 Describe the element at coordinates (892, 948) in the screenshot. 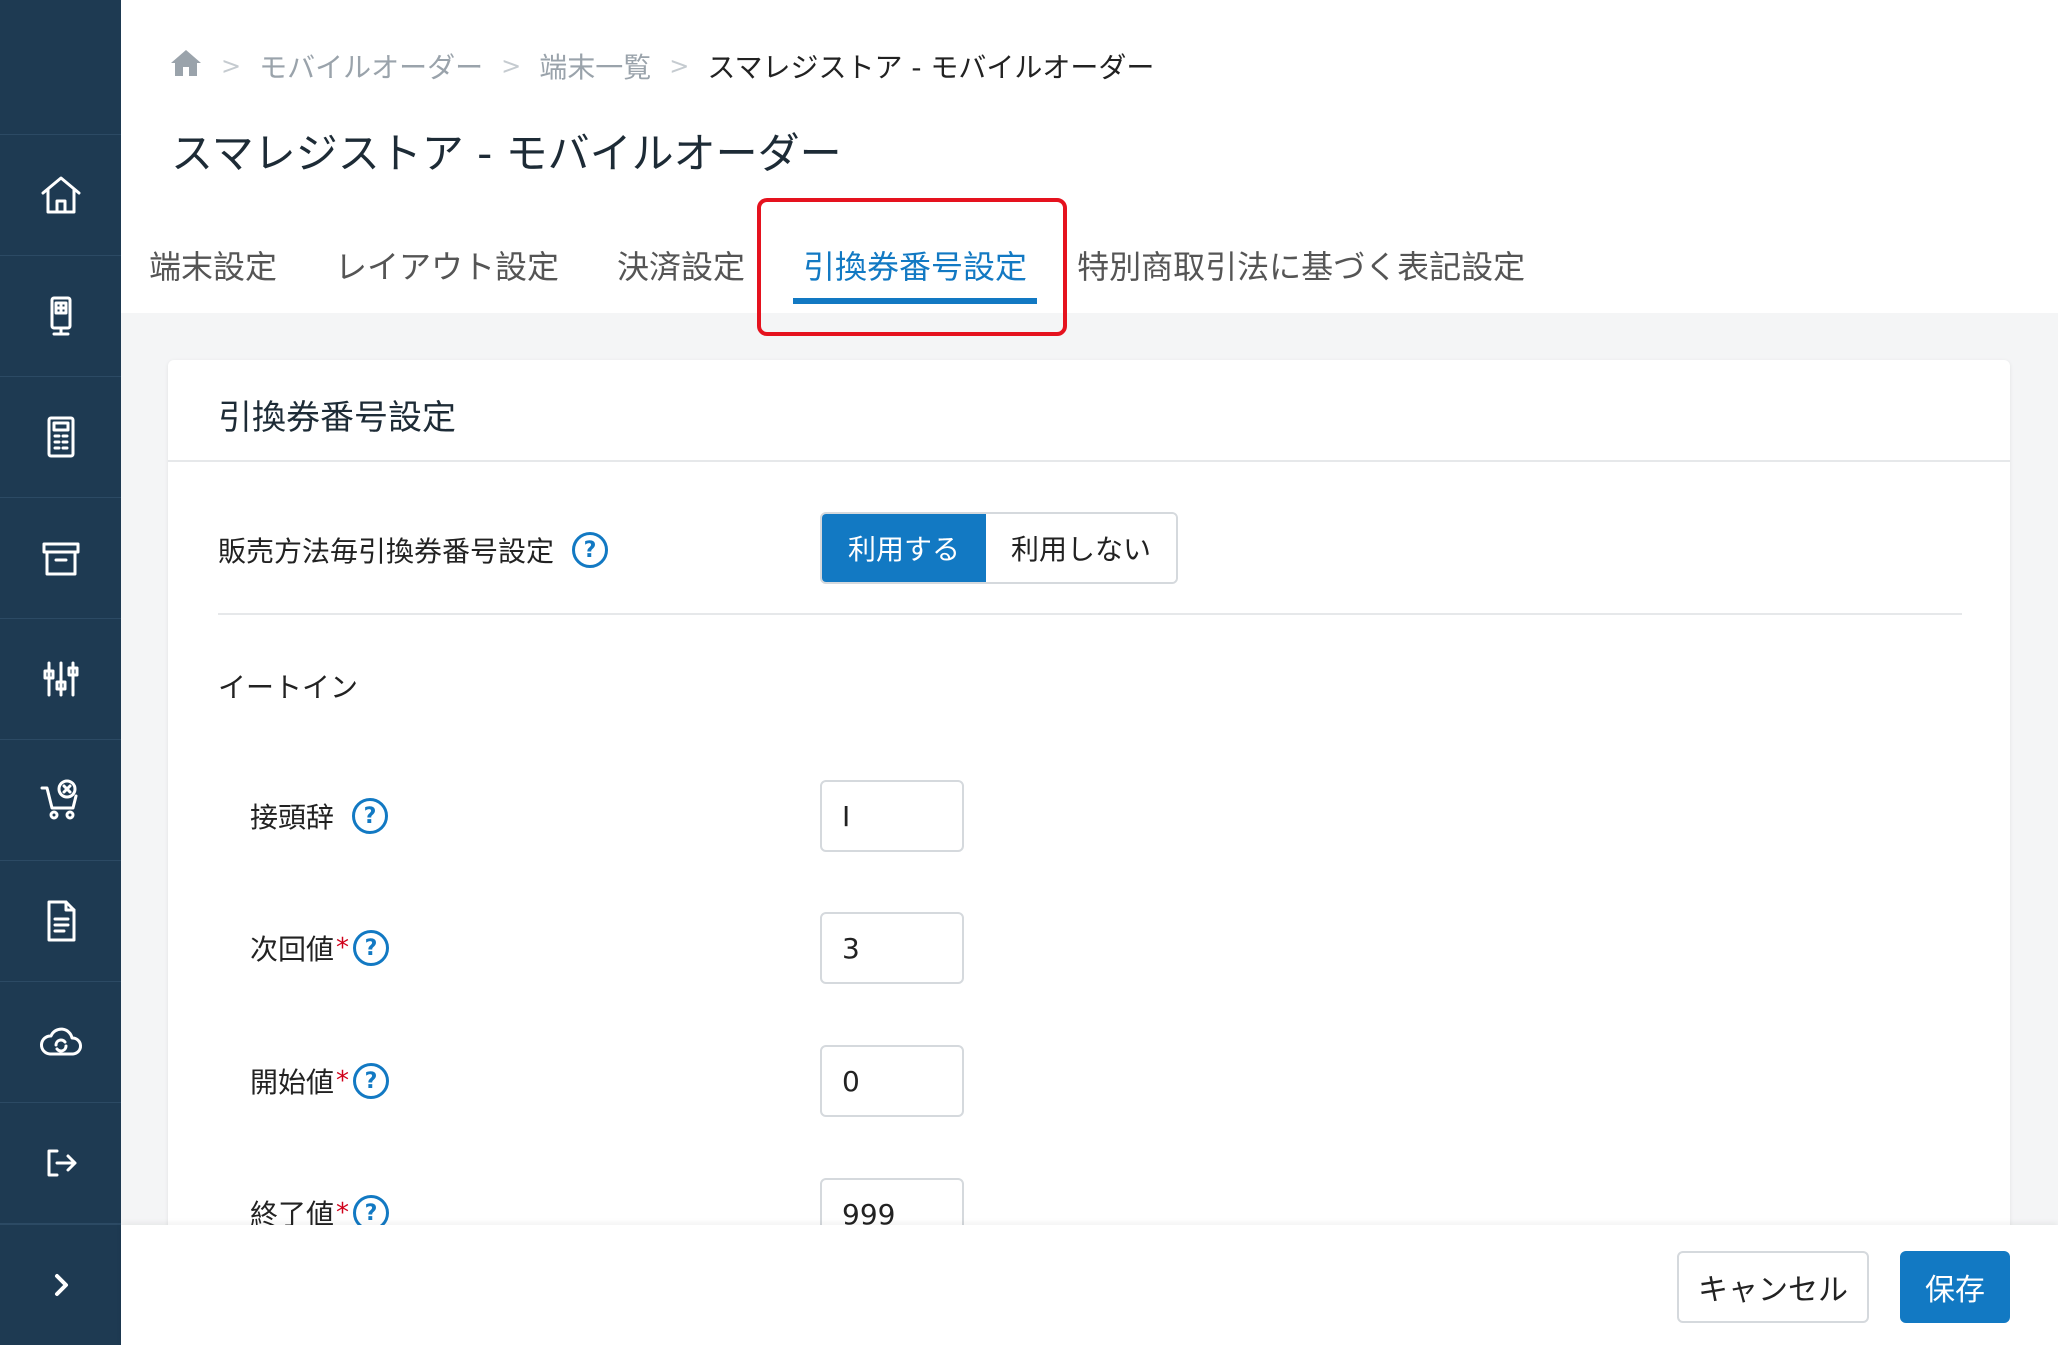

I see `next-value-input` at that location.